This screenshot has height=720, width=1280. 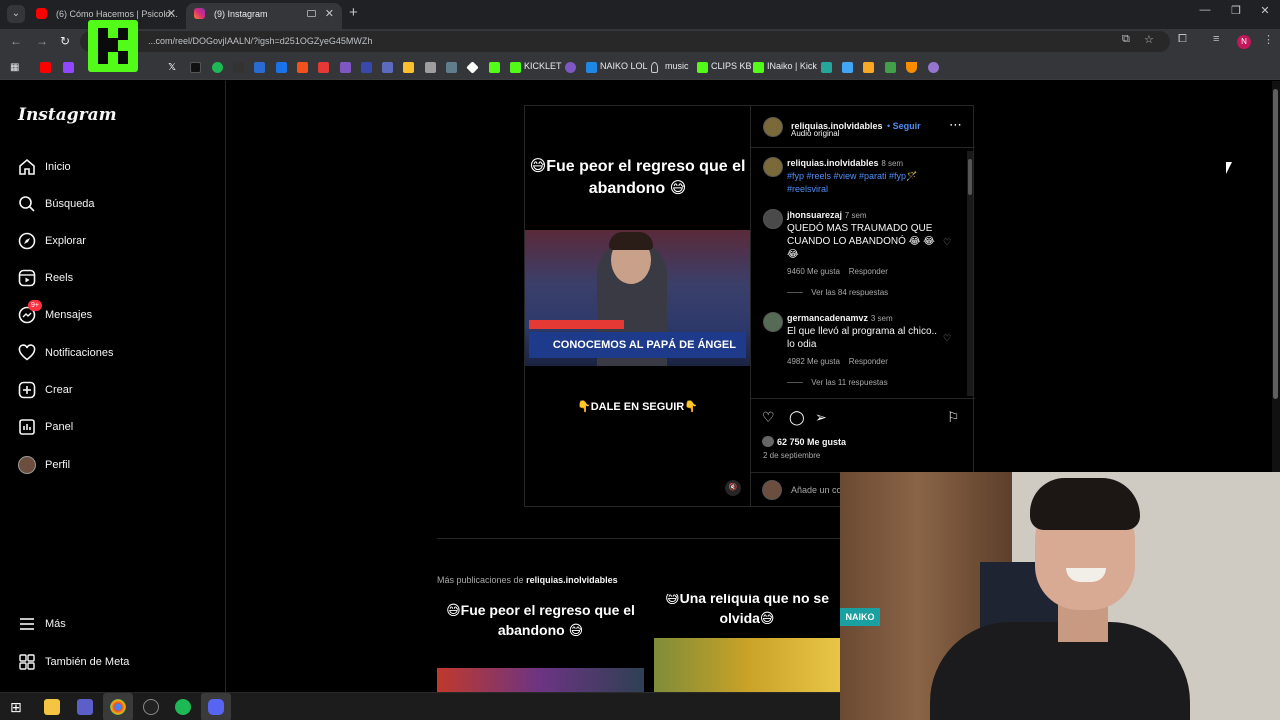 I want to click on bookmark-twitch2-icon, so click(x=387, y=67).